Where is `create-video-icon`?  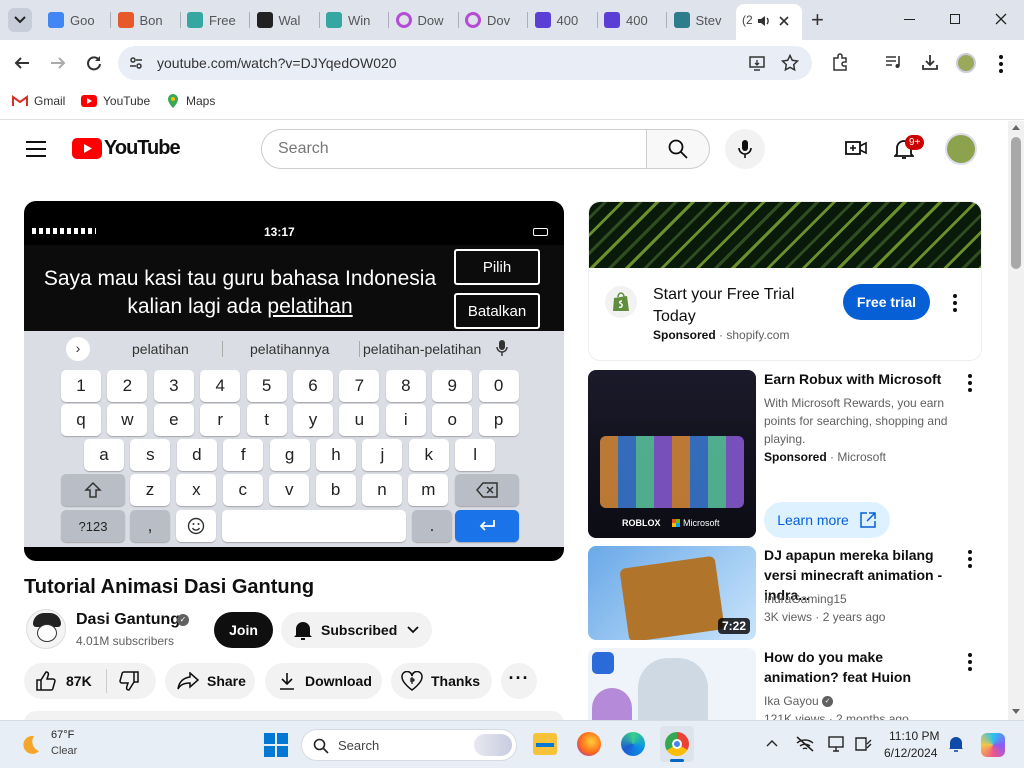 create-video-icon is located at coordinates (856, 148).